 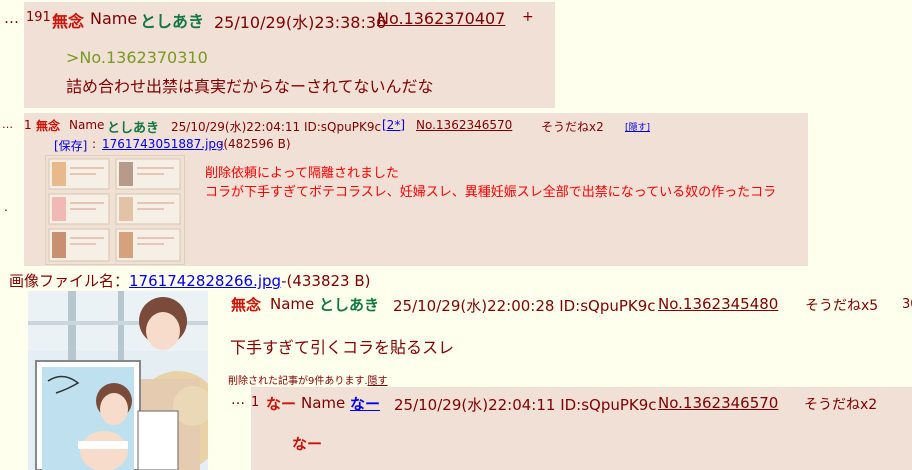 I want to click on post-body: 詰め合わせ出禁は真実だからなーされてないんだな, so click(x=250, y=86).